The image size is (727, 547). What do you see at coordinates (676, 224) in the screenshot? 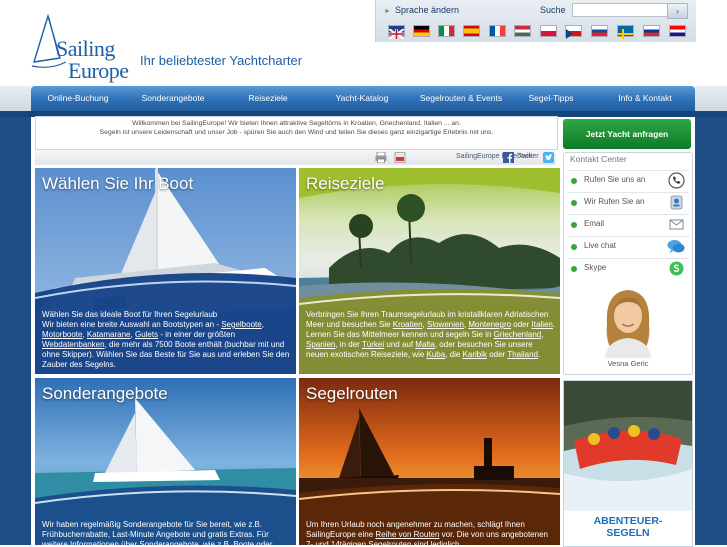
I see `email-icon` at bounding box center [676, 224].